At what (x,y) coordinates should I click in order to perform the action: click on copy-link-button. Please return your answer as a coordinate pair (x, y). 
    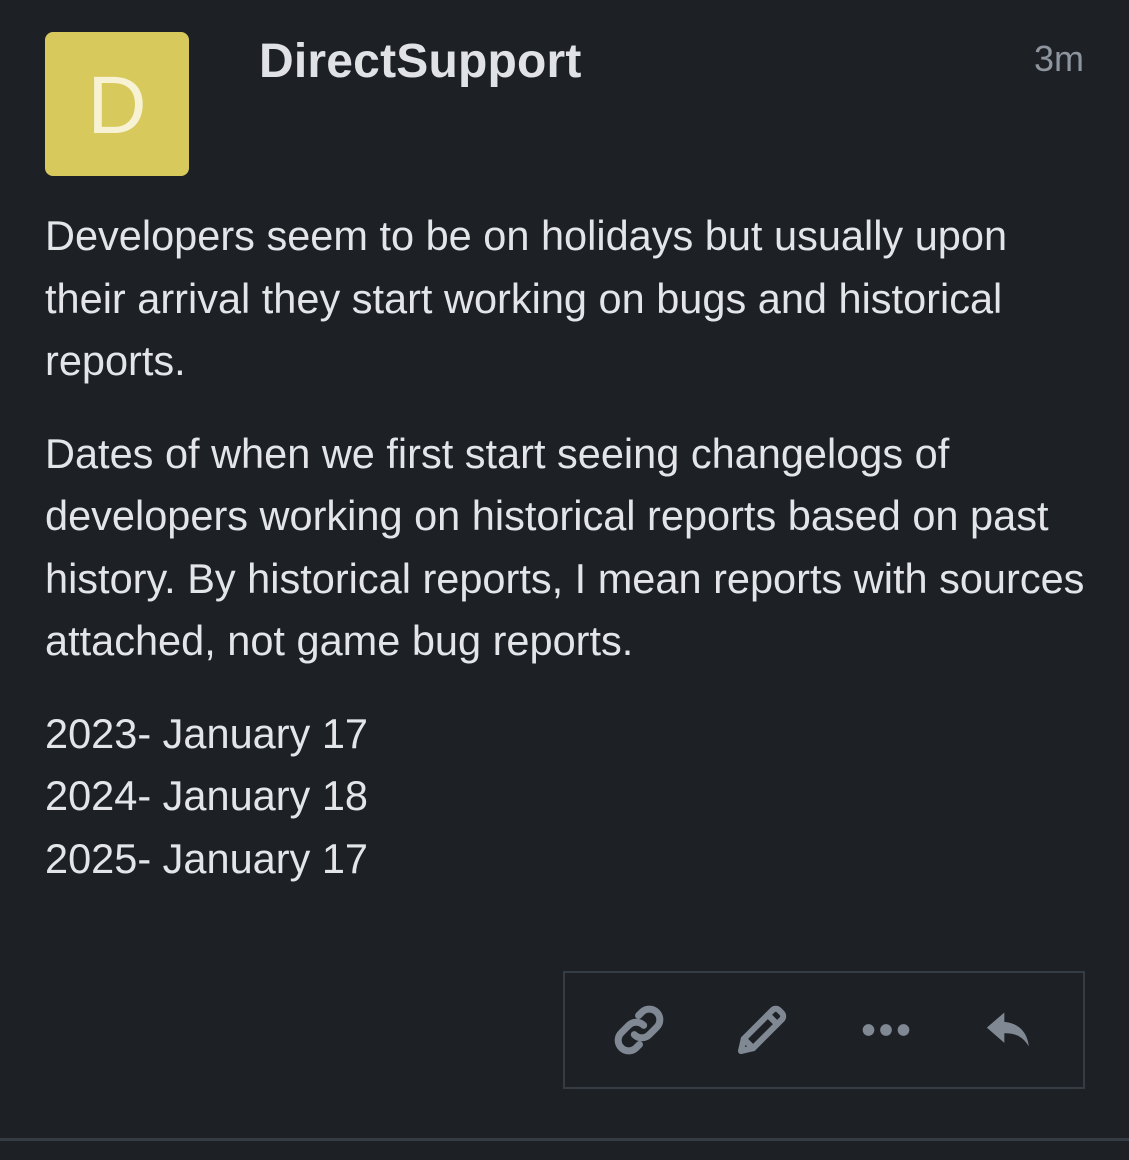
    Looking at the image, I should click on (639, 1030).